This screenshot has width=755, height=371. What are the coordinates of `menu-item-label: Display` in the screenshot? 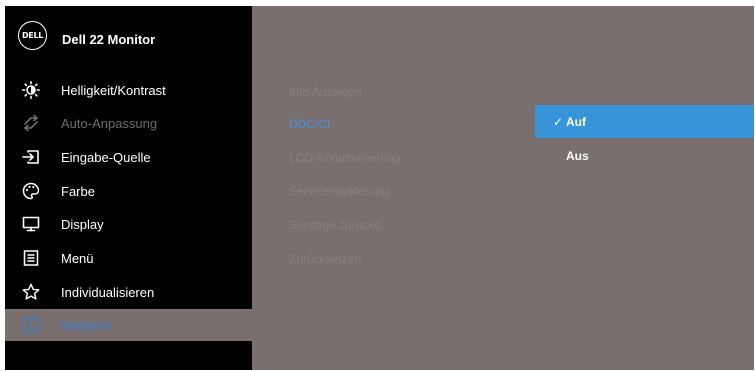 It's located at (82, 224).